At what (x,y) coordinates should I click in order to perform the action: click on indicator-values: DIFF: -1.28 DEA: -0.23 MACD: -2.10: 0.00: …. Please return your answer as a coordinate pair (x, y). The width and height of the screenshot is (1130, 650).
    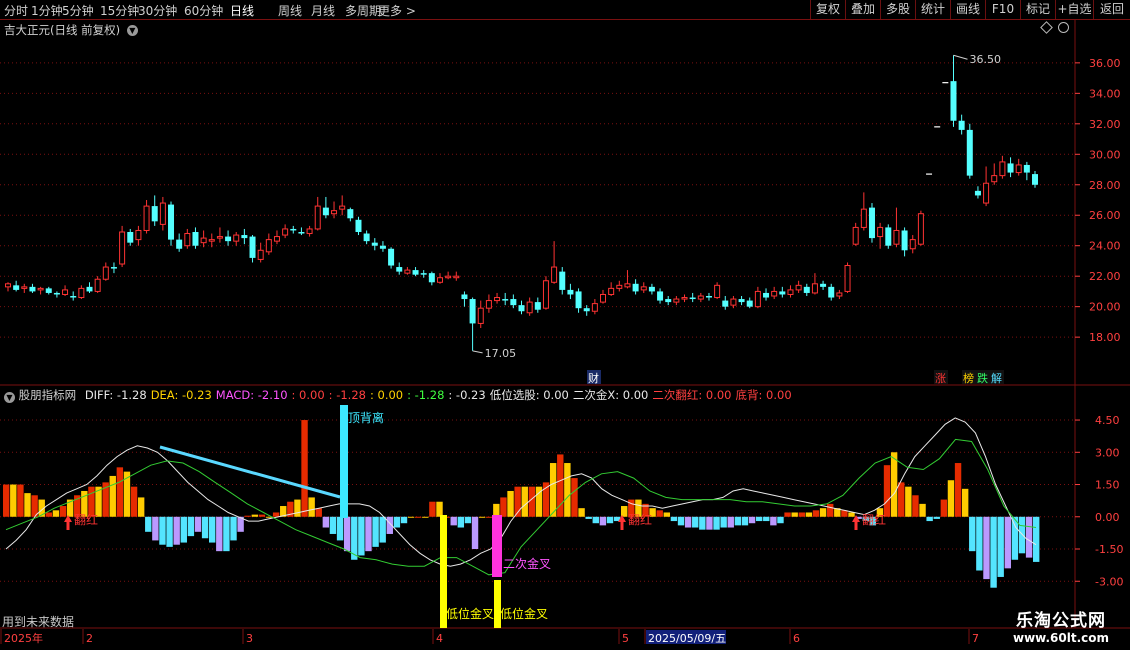
    Looking at the image, I should click on (436, 395).